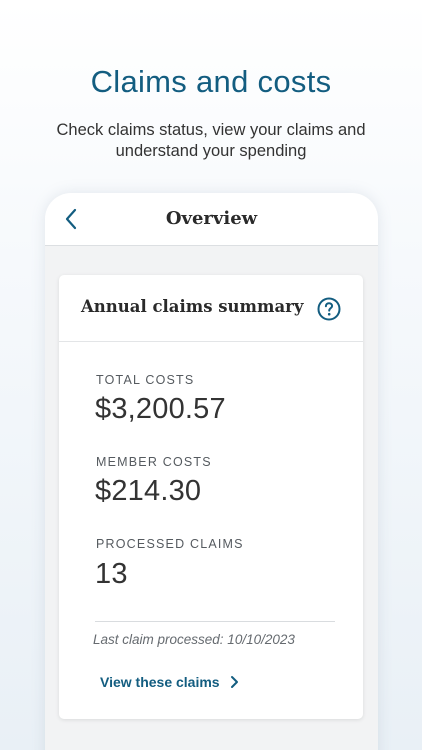 This screenshot has height=750, width=422. I want to click on app-header: Overview, so click(211, 219).